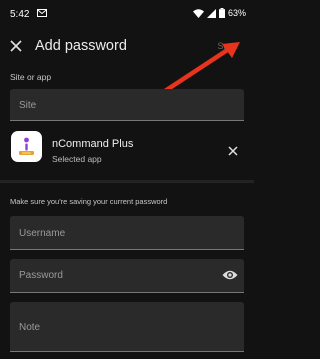  What do you see at coordinates (230, 275) in the screenshot?
I see `eye-icon` at bounding box center [230, 275].